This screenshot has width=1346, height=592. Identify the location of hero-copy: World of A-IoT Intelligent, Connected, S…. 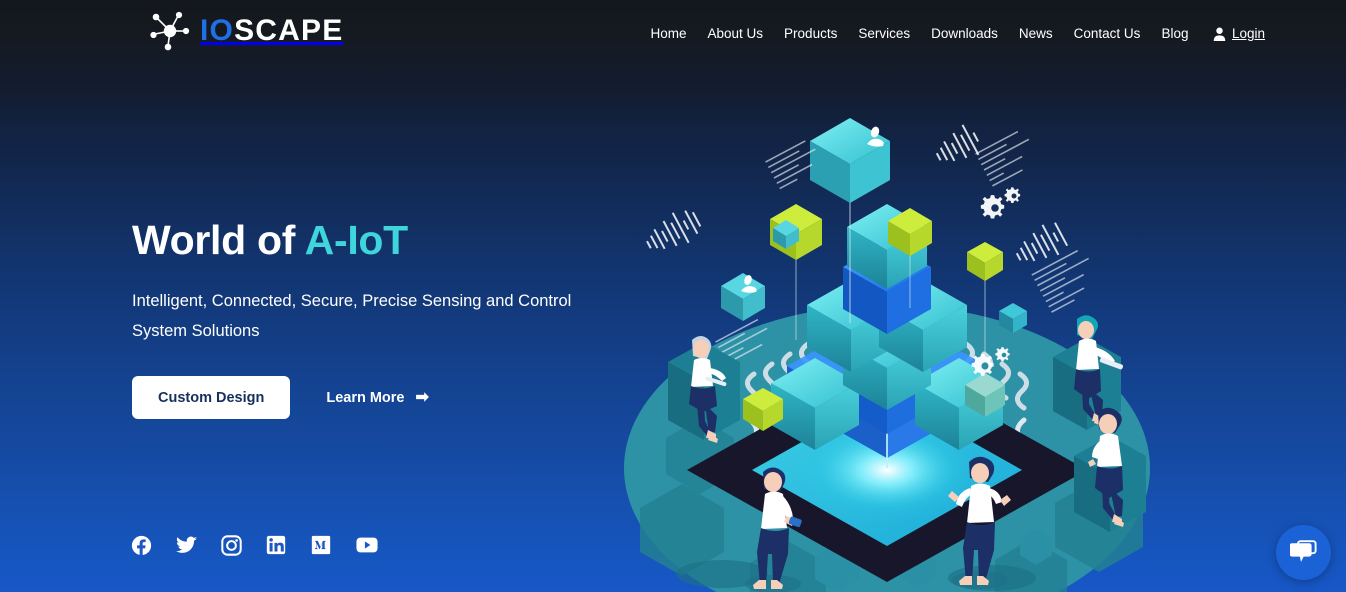
(367, 282).